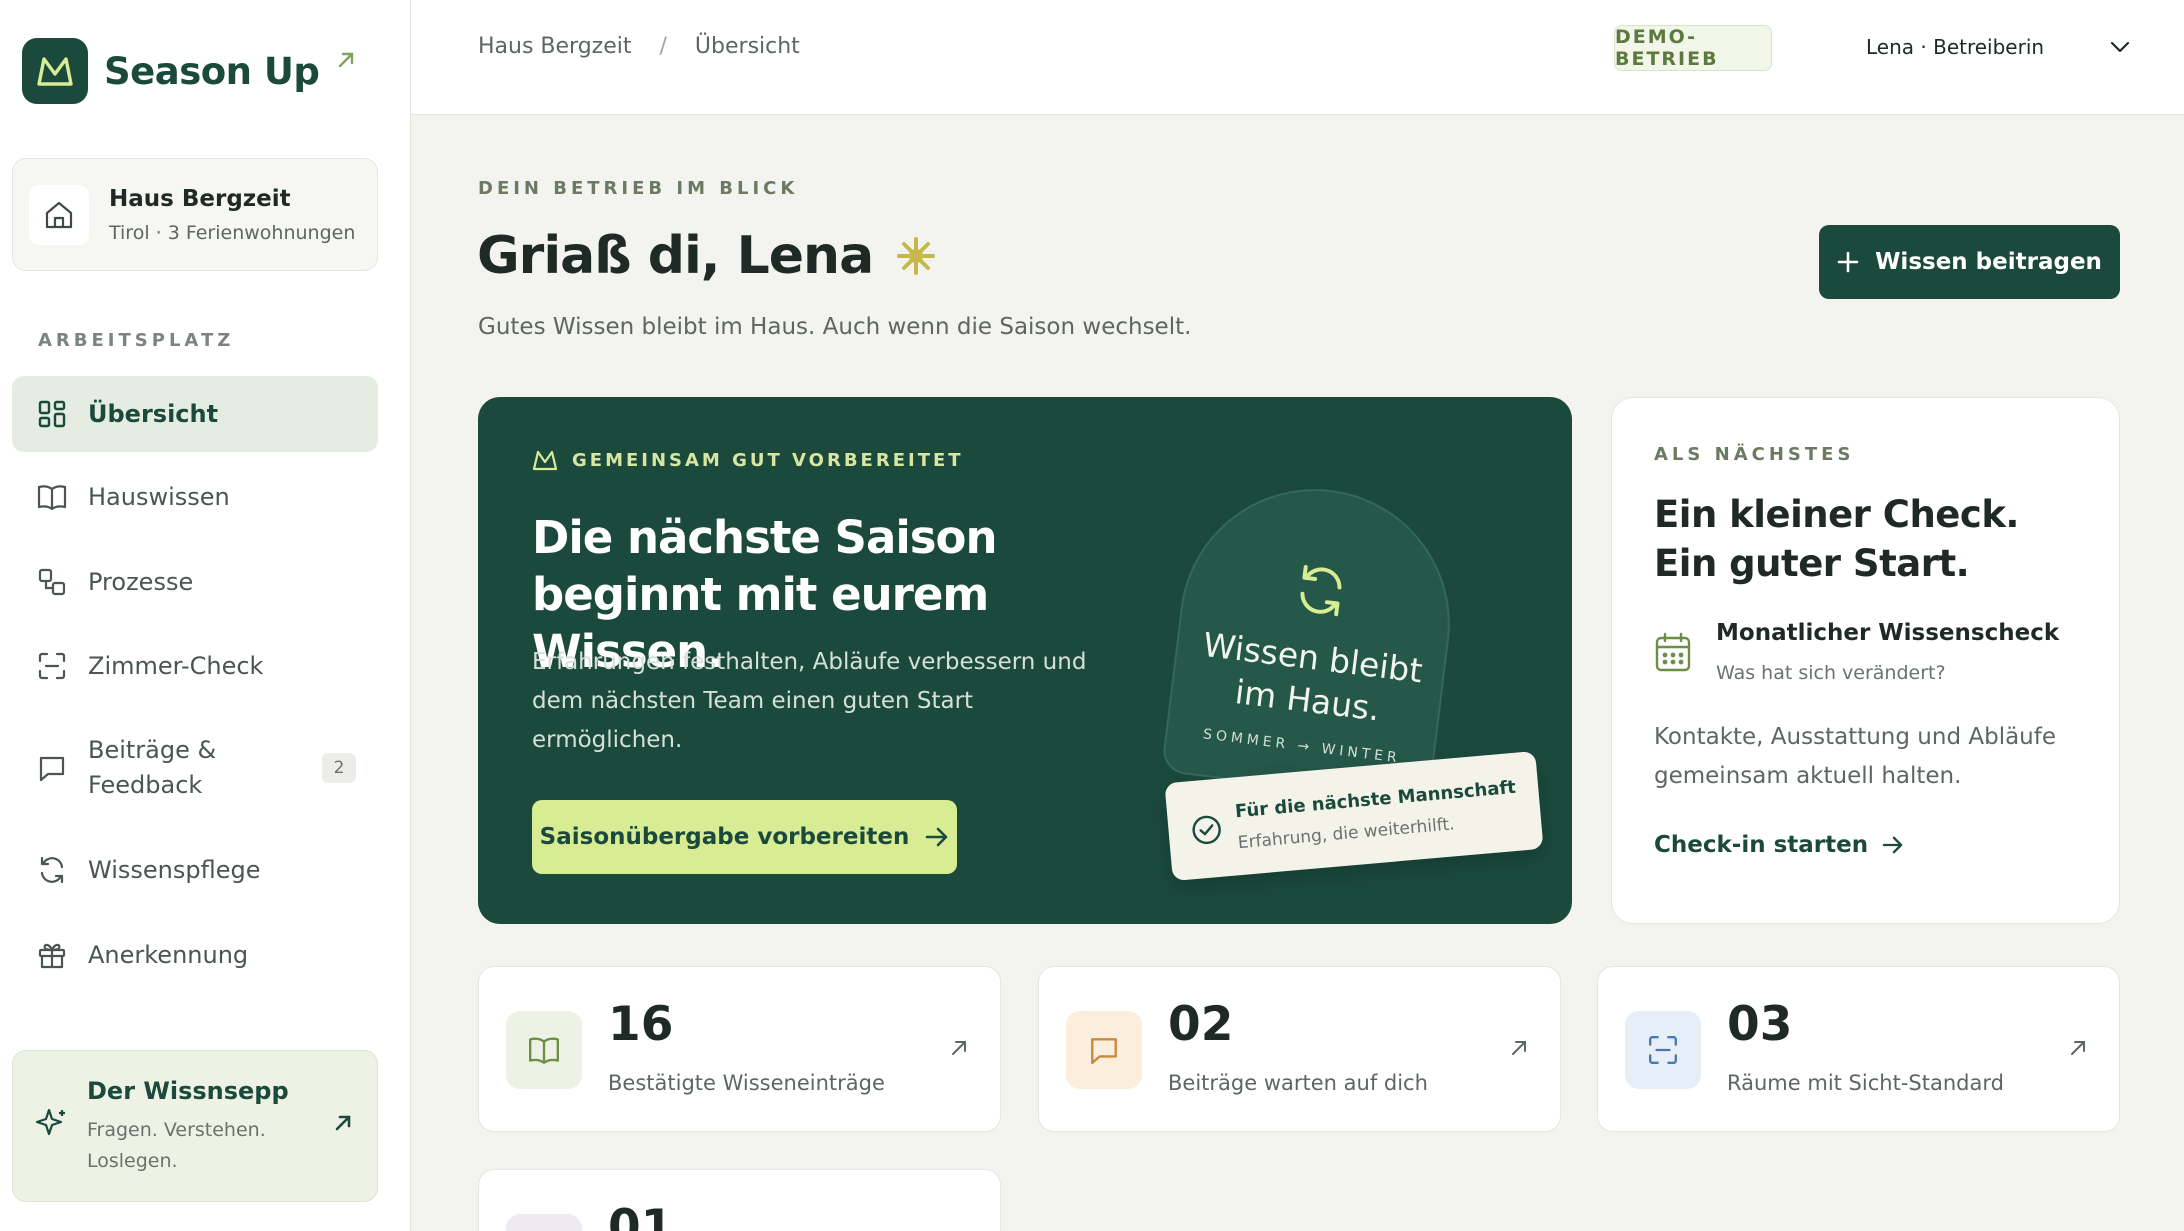  I want to click on button-label: Wissen beitragen, so click(1988, 262).